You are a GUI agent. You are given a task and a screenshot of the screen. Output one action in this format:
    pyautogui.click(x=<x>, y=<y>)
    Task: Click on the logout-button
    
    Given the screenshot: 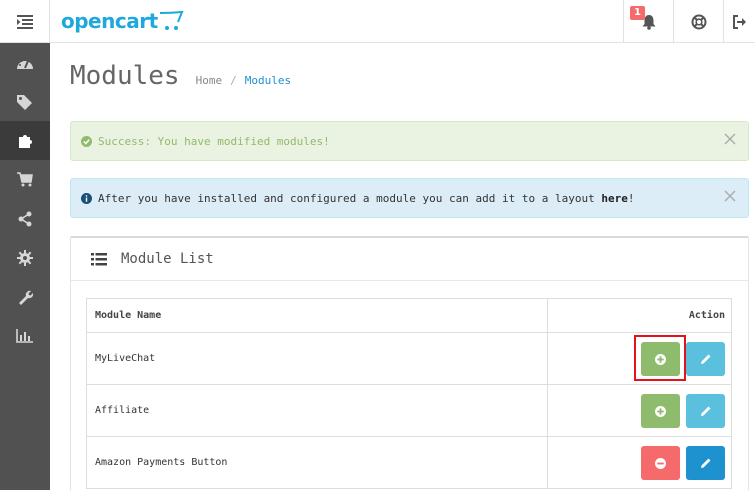 What is the action you would take?
    pyautogui.click(x=739, y=21)
    